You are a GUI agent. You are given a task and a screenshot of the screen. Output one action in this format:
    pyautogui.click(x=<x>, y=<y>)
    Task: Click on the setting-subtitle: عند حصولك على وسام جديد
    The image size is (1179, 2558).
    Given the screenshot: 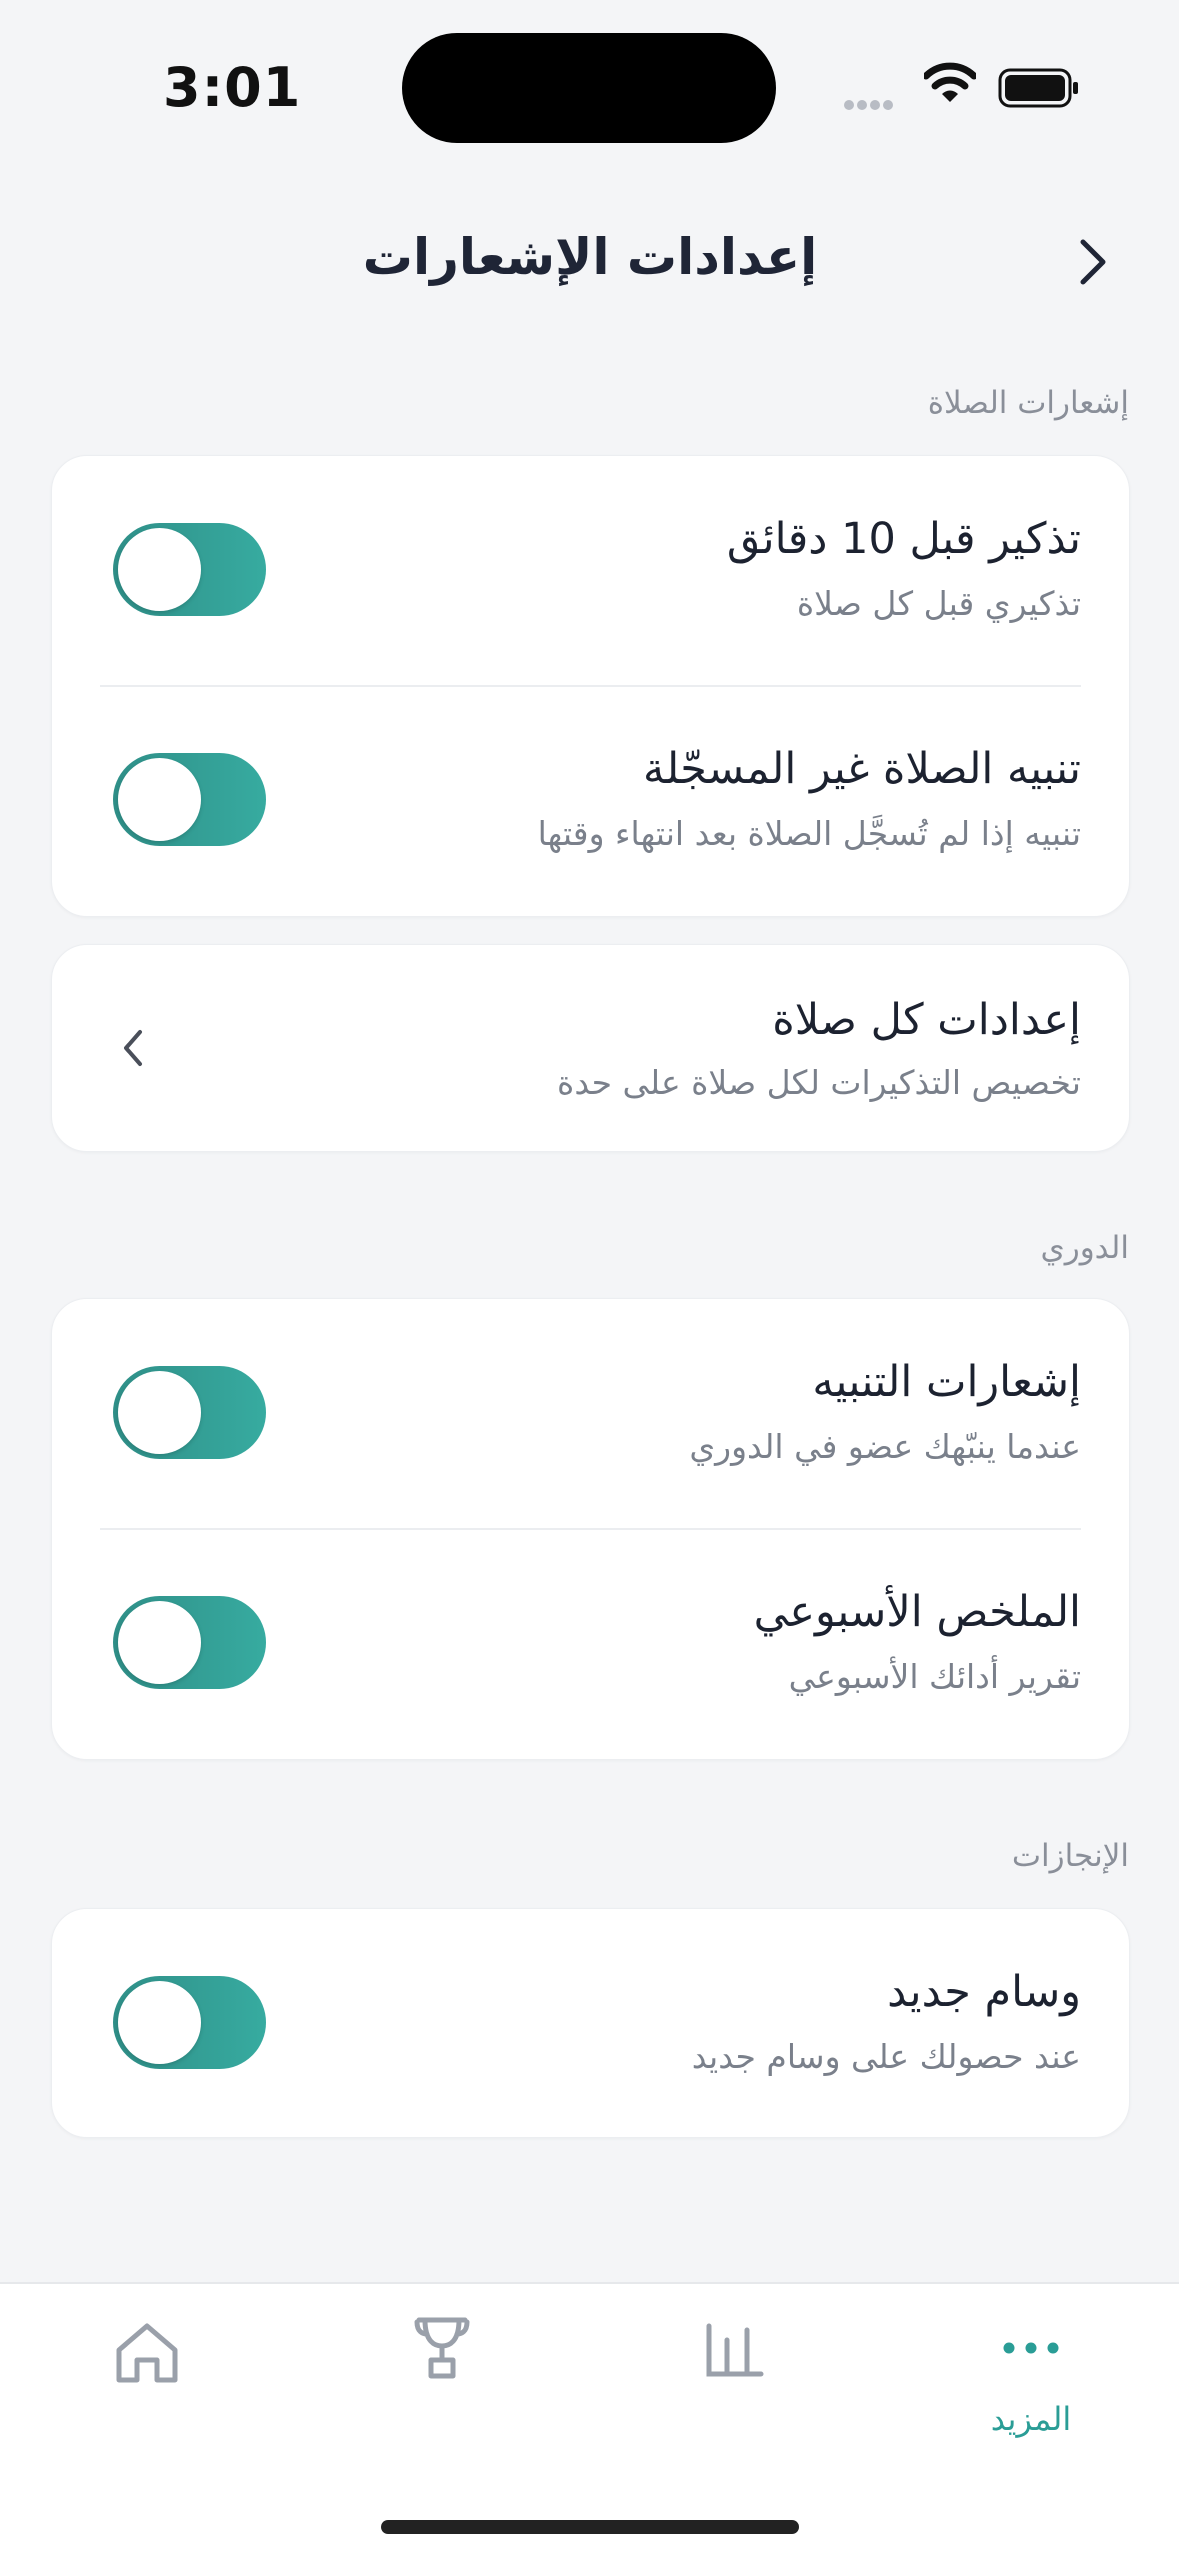 What is the action you would take?
    pyautogui.click(x=886, y=2056)
    